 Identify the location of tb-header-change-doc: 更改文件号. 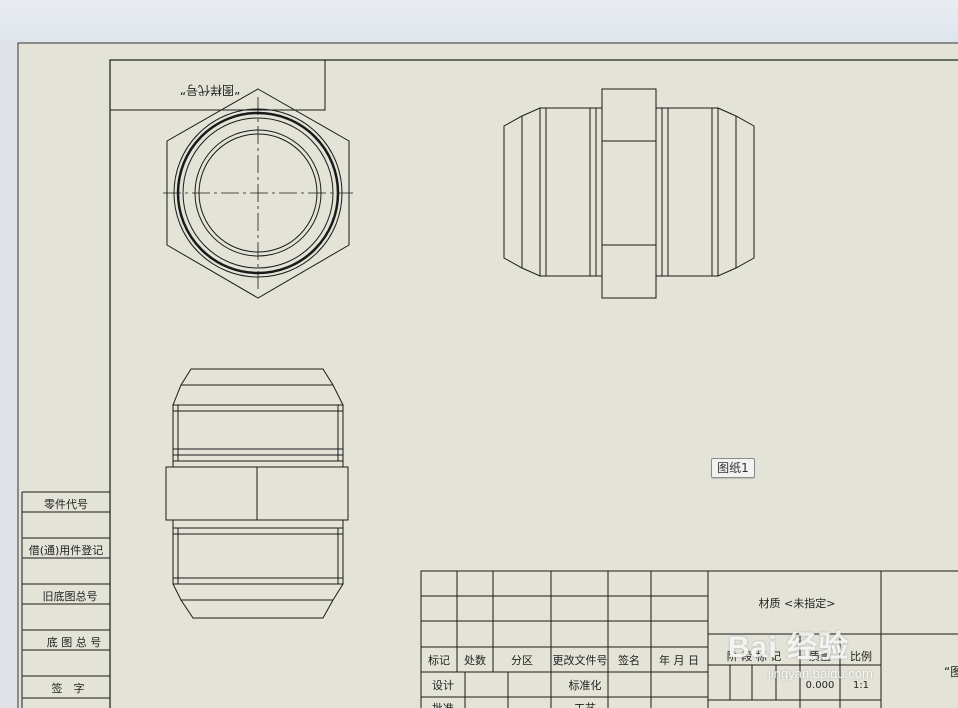
(580, 660).